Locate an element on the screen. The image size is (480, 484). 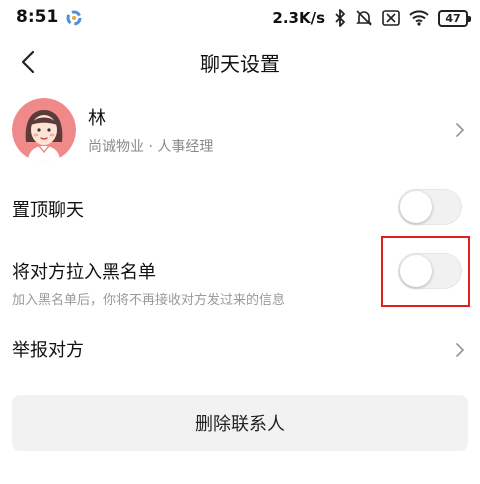
blacklist-label: 将对方拉入黑名单 is located at coordinates (84, 272).